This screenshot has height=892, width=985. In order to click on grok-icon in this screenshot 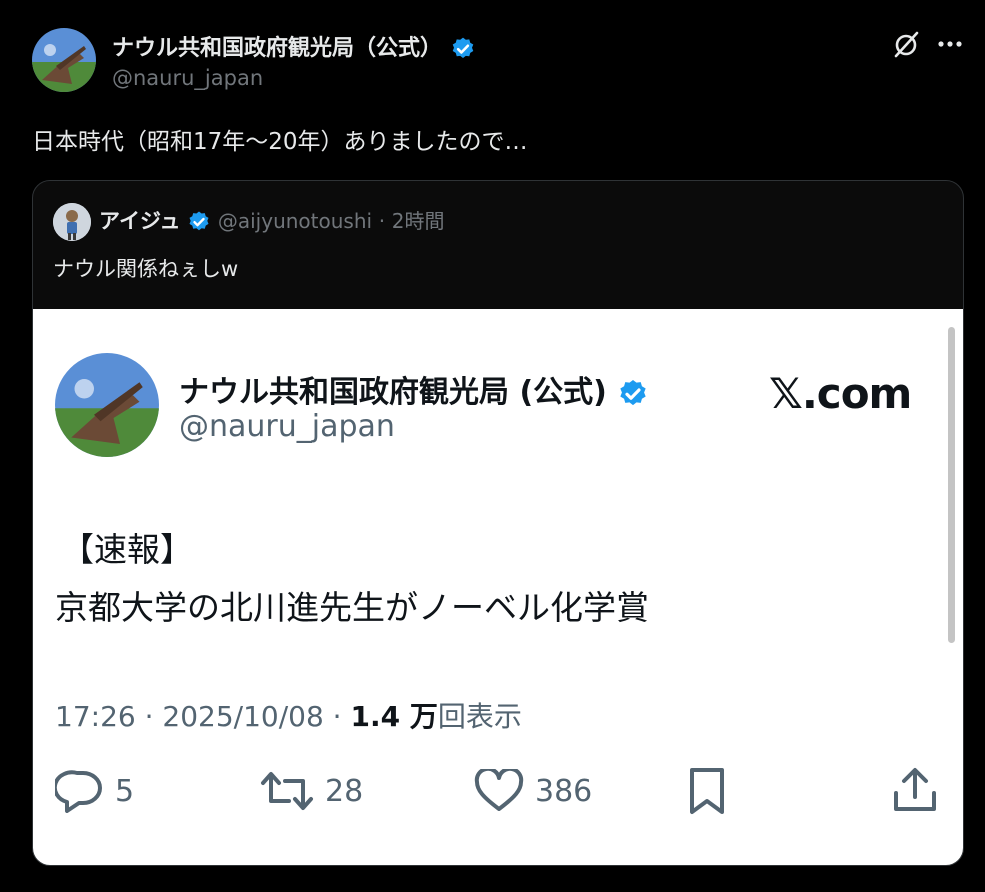, I will do `click(906, 44)`.